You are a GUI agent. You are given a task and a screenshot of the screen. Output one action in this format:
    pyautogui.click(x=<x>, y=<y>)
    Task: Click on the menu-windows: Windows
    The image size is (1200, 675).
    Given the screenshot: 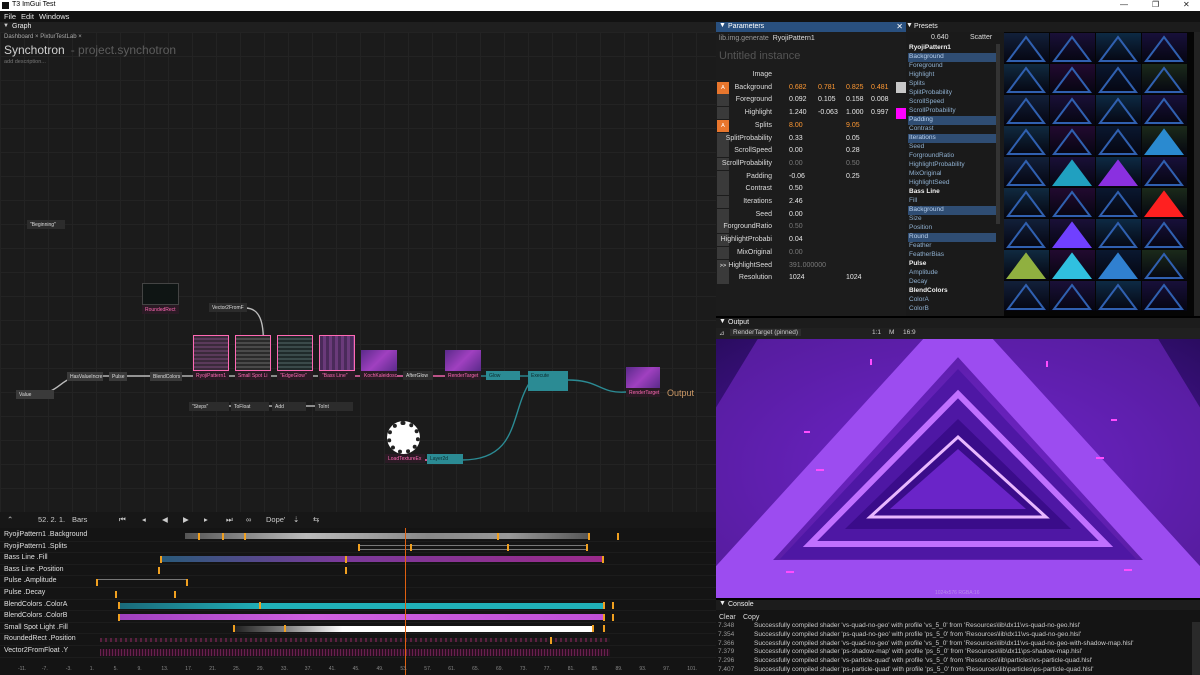 What is the action you would take?
    pyautogui.click(x=54, y=16)
    